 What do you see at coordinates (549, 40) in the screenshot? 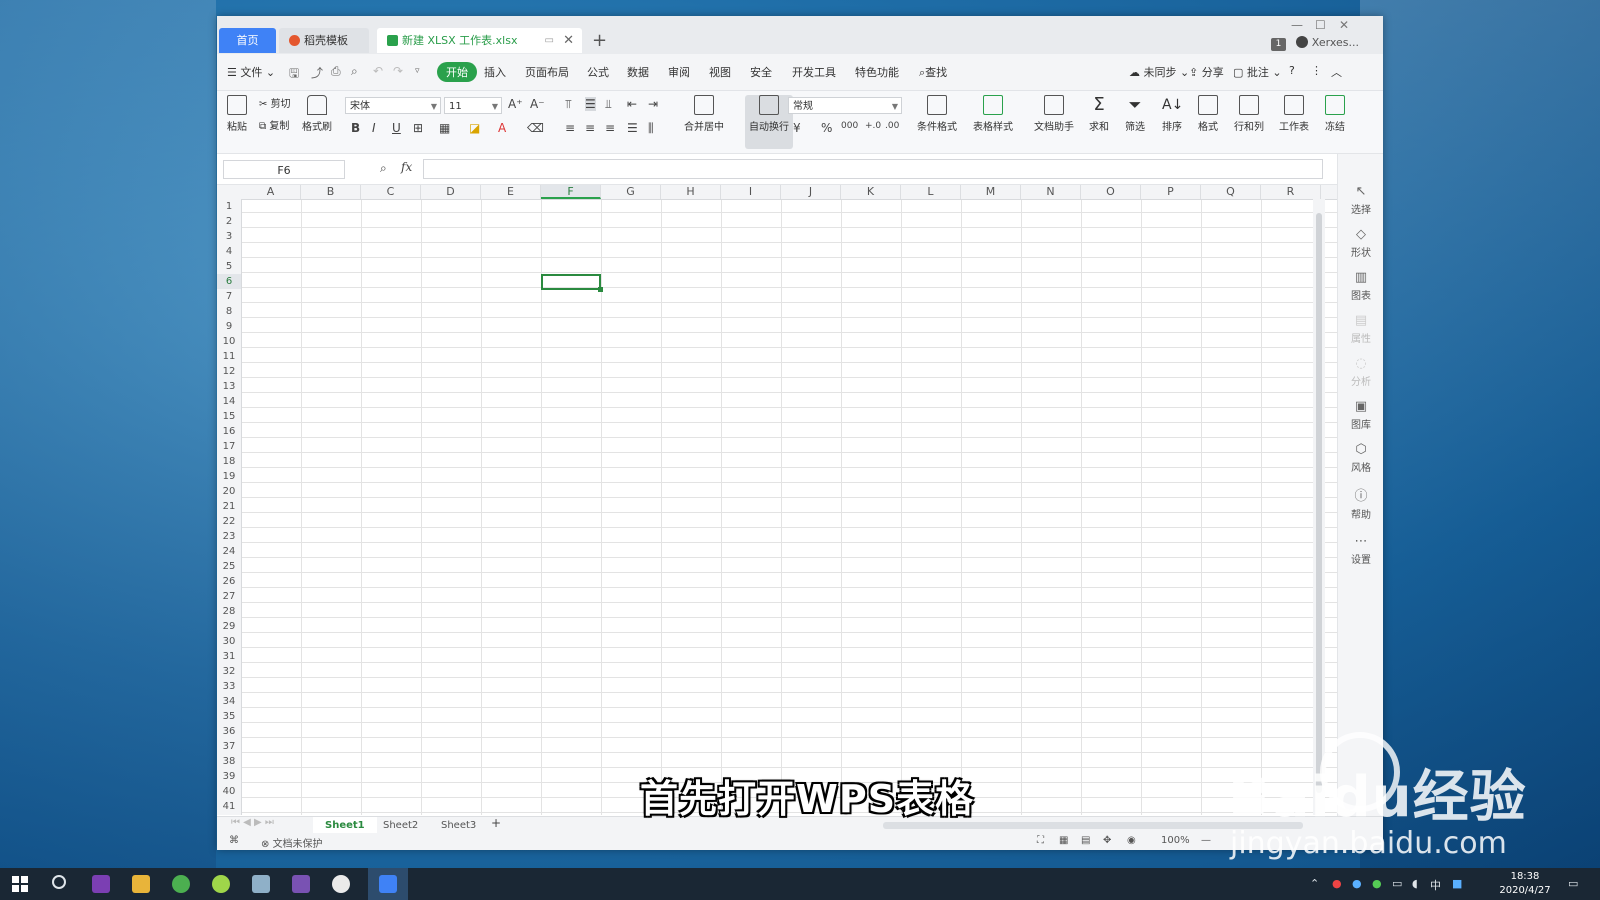
I see `pin-icon: ▭` at bounding box center [549, 40].